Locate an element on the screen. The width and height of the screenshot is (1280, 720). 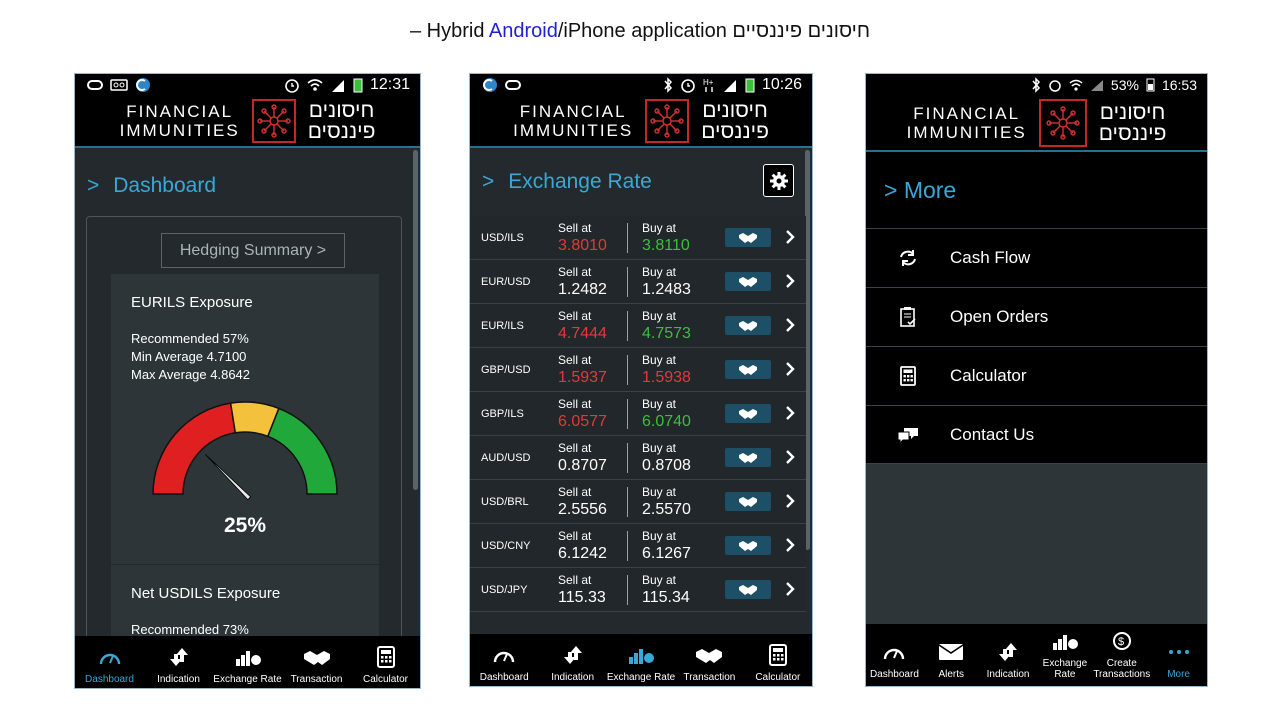
buy-value: 0.8708 is located at coordinates (666, 465).